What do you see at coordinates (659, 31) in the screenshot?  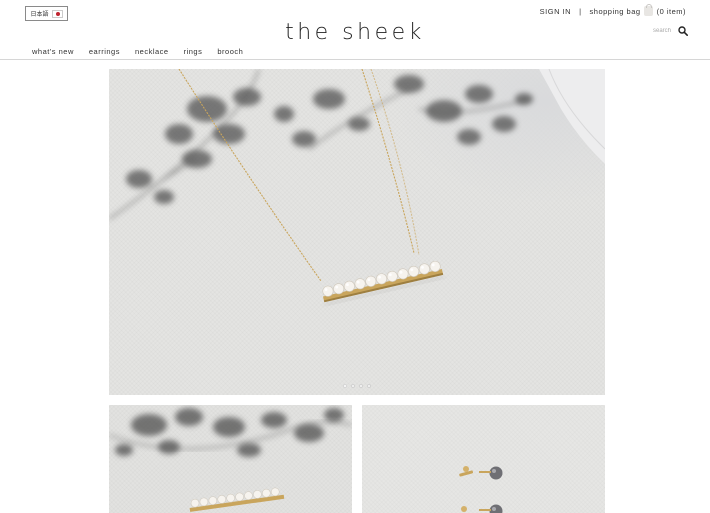 I see `search-input` at bounding box center [659, 31].